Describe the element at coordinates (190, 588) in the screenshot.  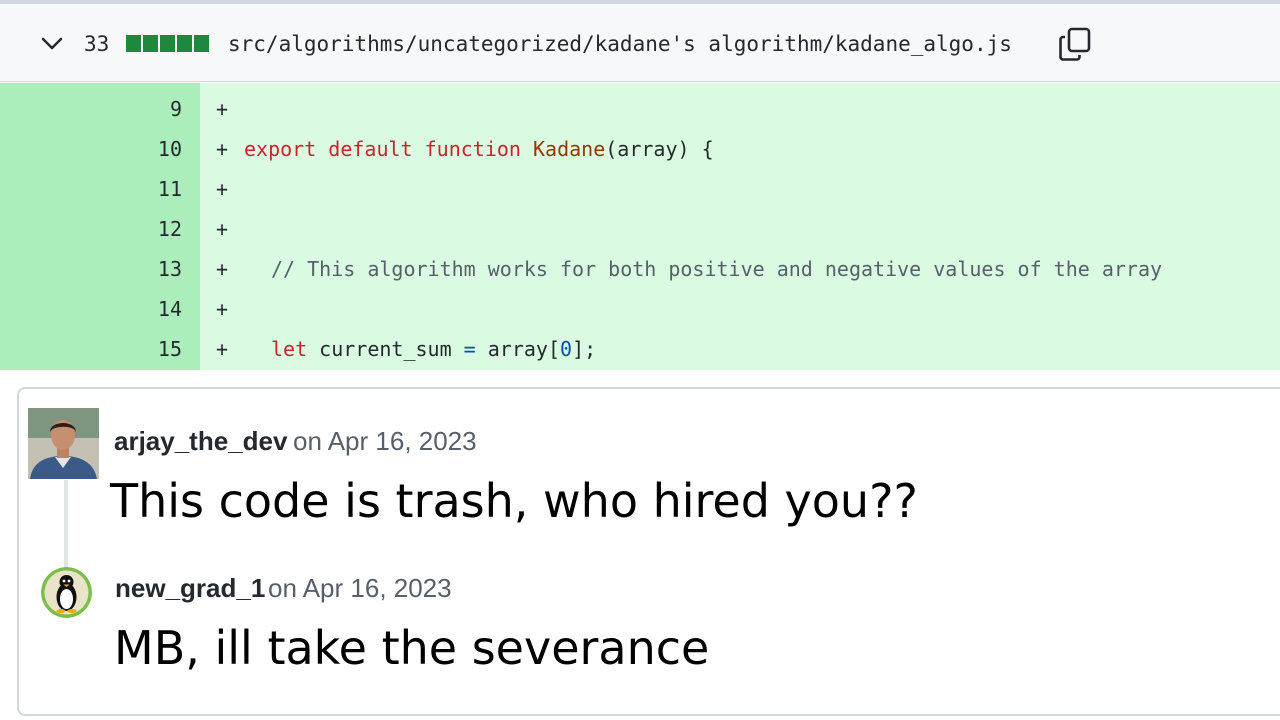
I see `comment-author: new_grad_1` at that location.